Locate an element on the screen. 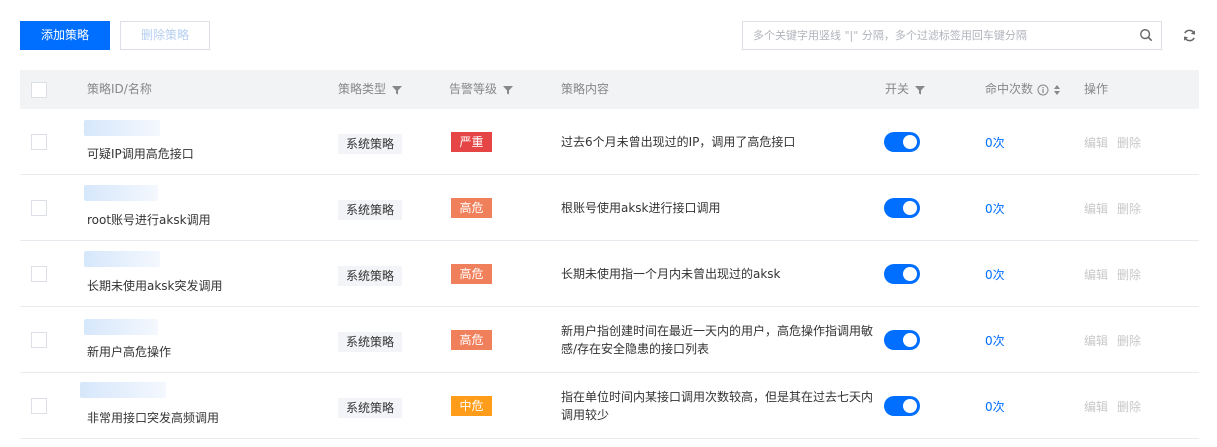 The height and width of the screenshot is (447, 1217). sort-icon is located at coordinates (1057, 90).